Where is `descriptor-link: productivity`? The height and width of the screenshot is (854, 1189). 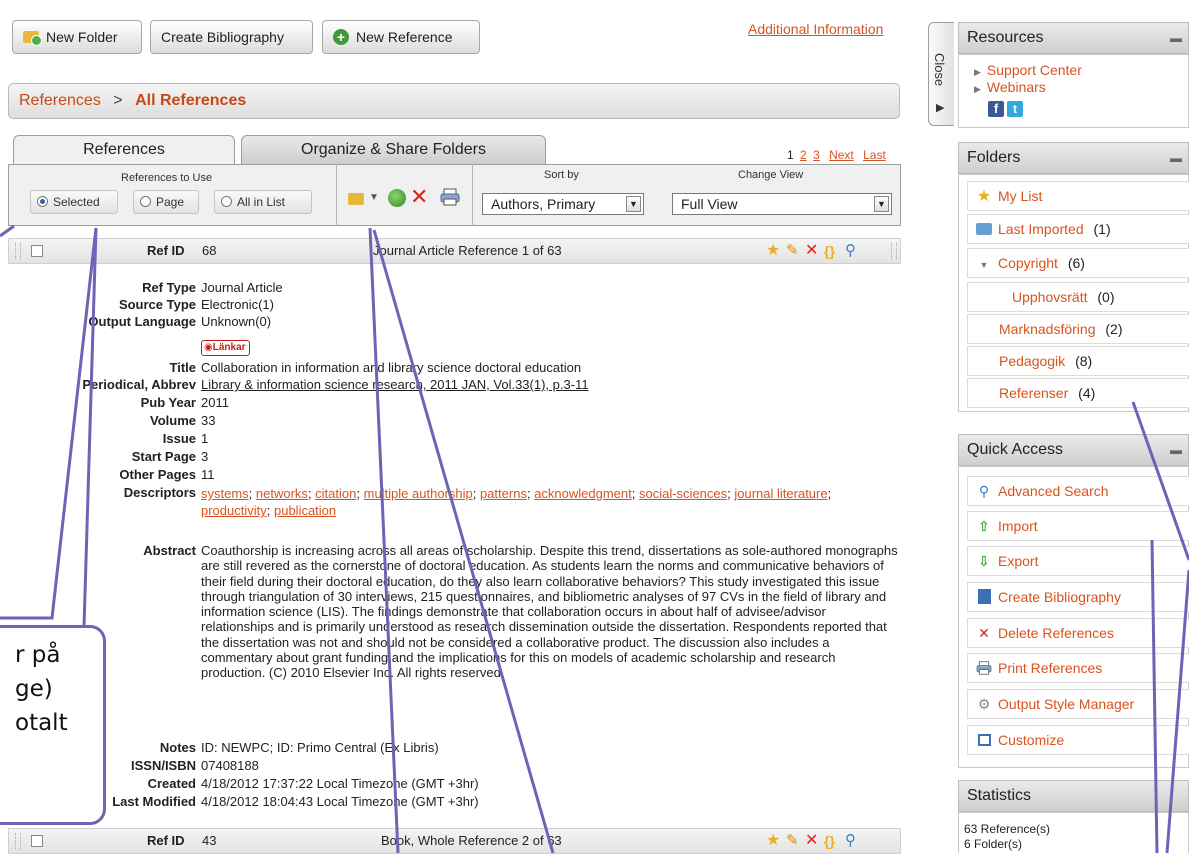 descriptor-link: productivity is located at coordinates (234, 510).